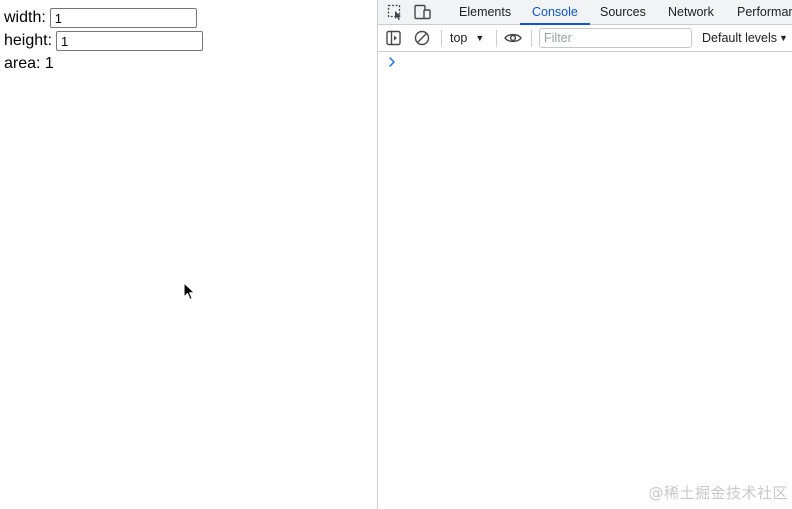  What do you see at coordinates (189, 291) in the screenshot?
I see `mouse-cursor-icon` at bounding box center [189, 291].